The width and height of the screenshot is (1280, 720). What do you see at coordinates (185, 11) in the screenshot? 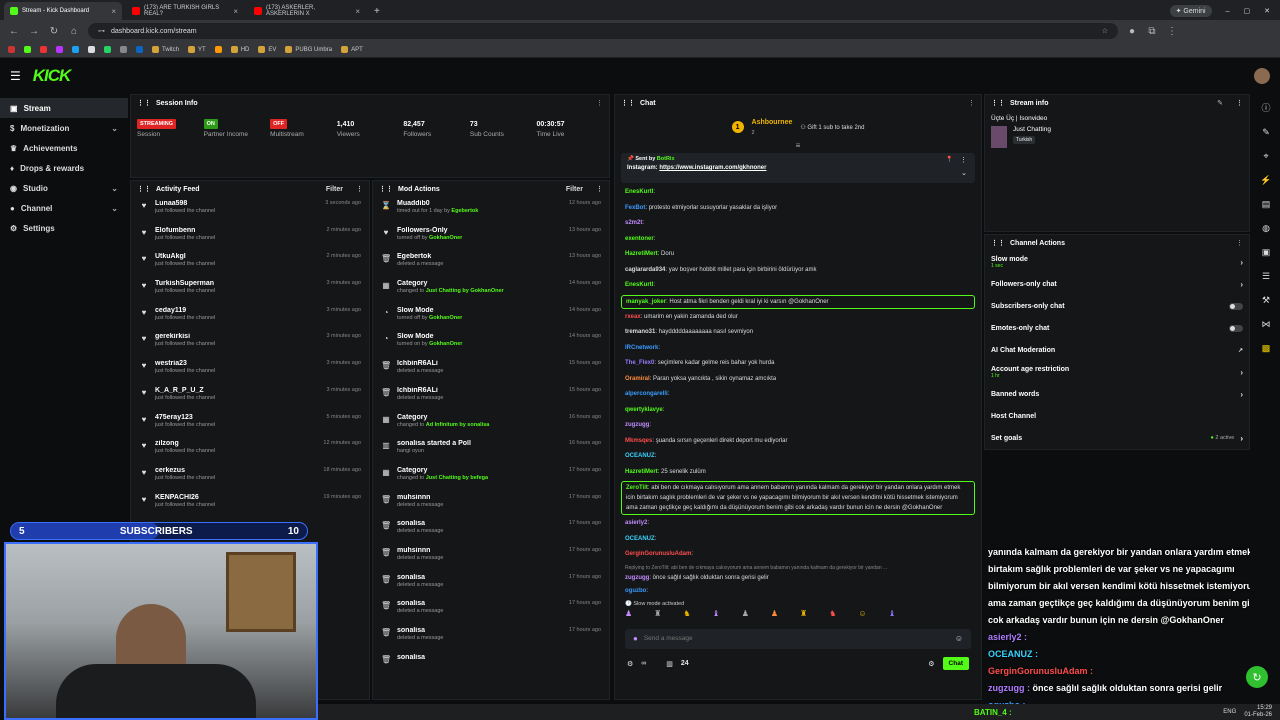
I see `browser-tab-youtube-1: (173) ARE TURKISH GIRLS REAL? ×` at bounding box center [185, 11].